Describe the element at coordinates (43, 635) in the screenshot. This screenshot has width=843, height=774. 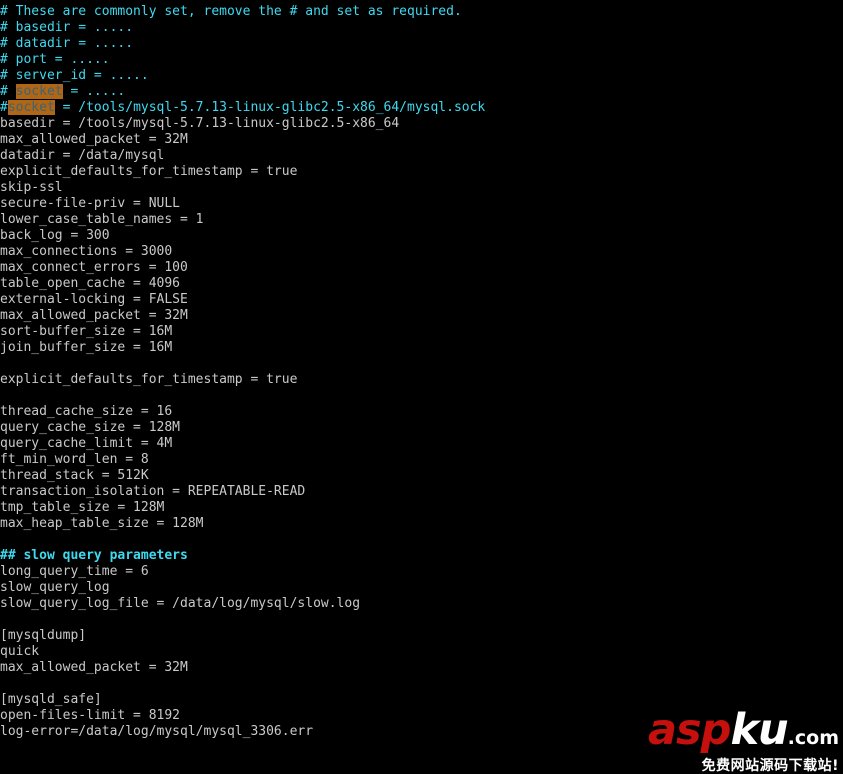
I see `text-line: [mysqldump]` at that location.